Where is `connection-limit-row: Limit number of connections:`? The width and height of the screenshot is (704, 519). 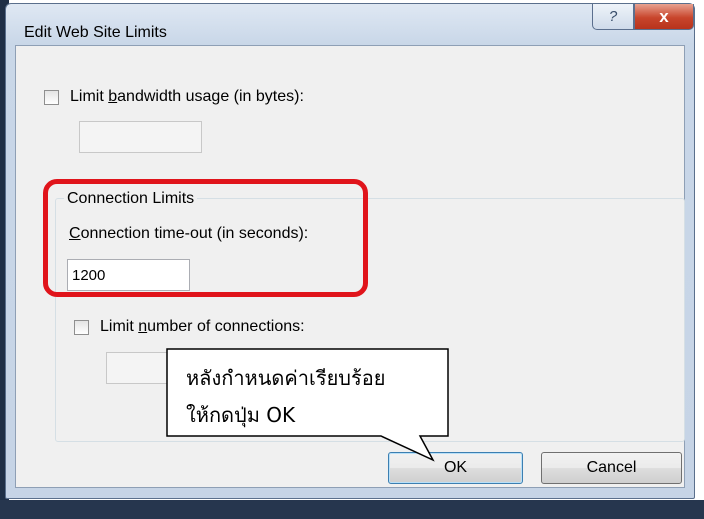 connection-limit-row: Limit number of connections: is located at coordinates (189, 327).